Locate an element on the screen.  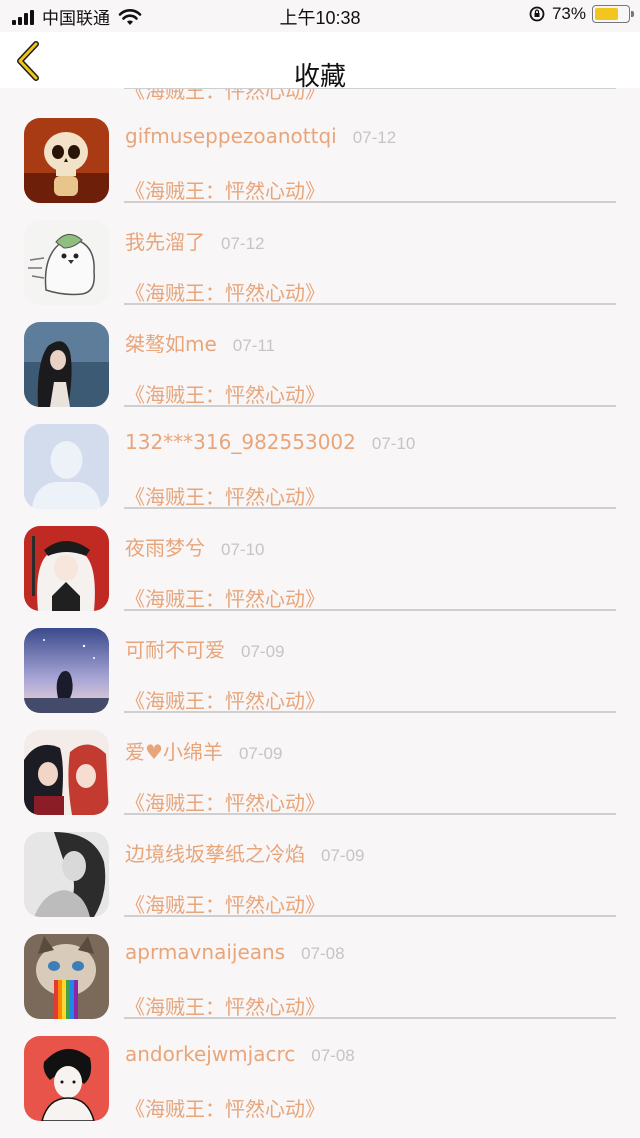
item-username: 爱♥小绵羊 is located at coordinates (174, 752).